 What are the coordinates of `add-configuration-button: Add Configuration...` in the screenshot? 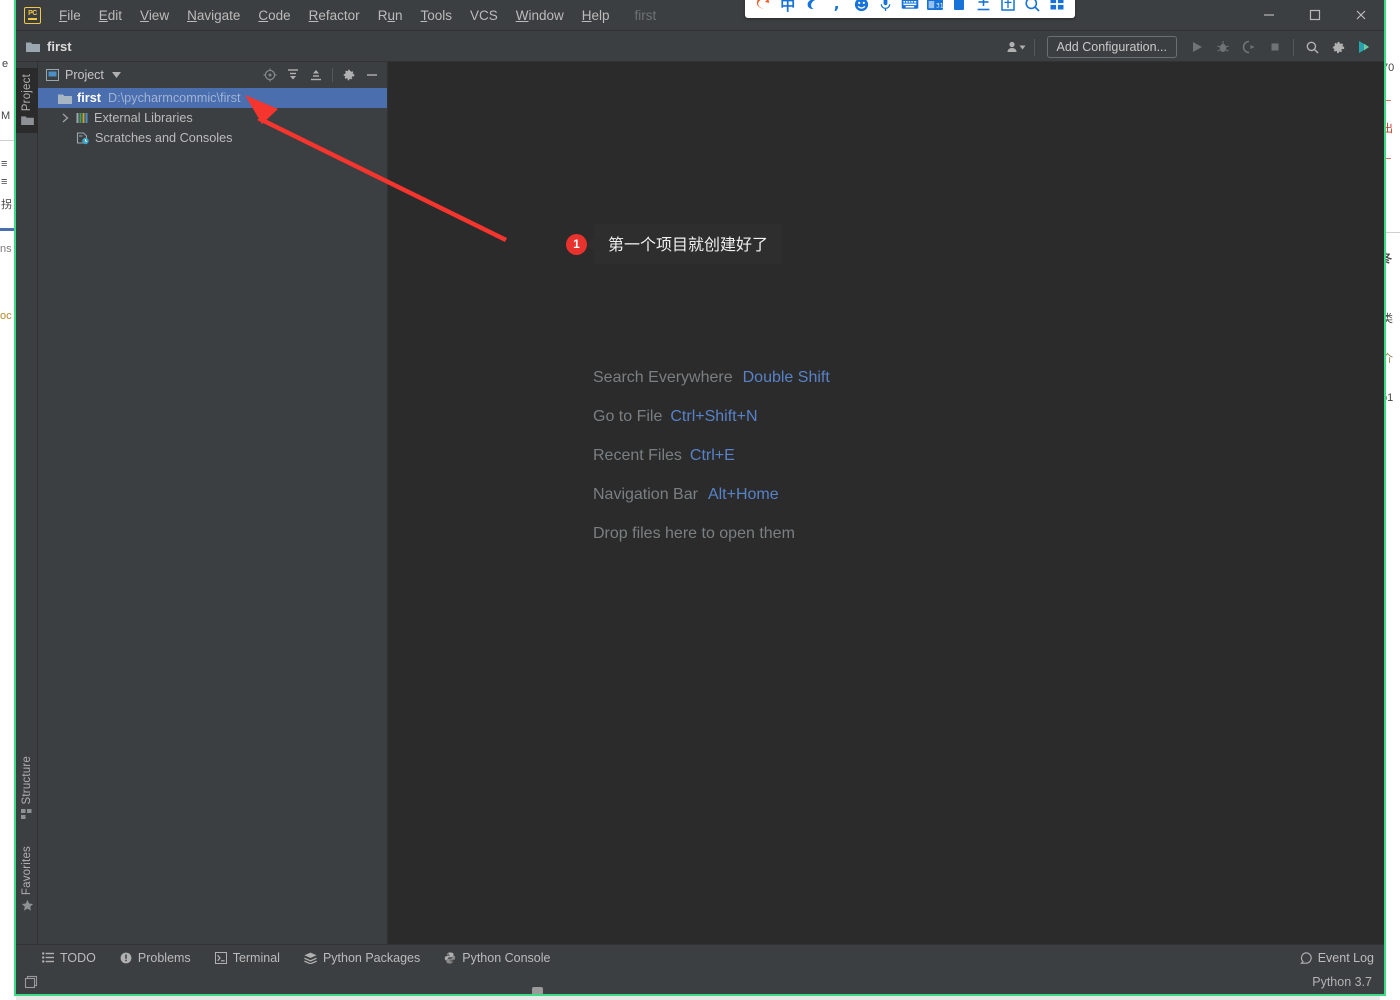 It's located at (1111, 47).